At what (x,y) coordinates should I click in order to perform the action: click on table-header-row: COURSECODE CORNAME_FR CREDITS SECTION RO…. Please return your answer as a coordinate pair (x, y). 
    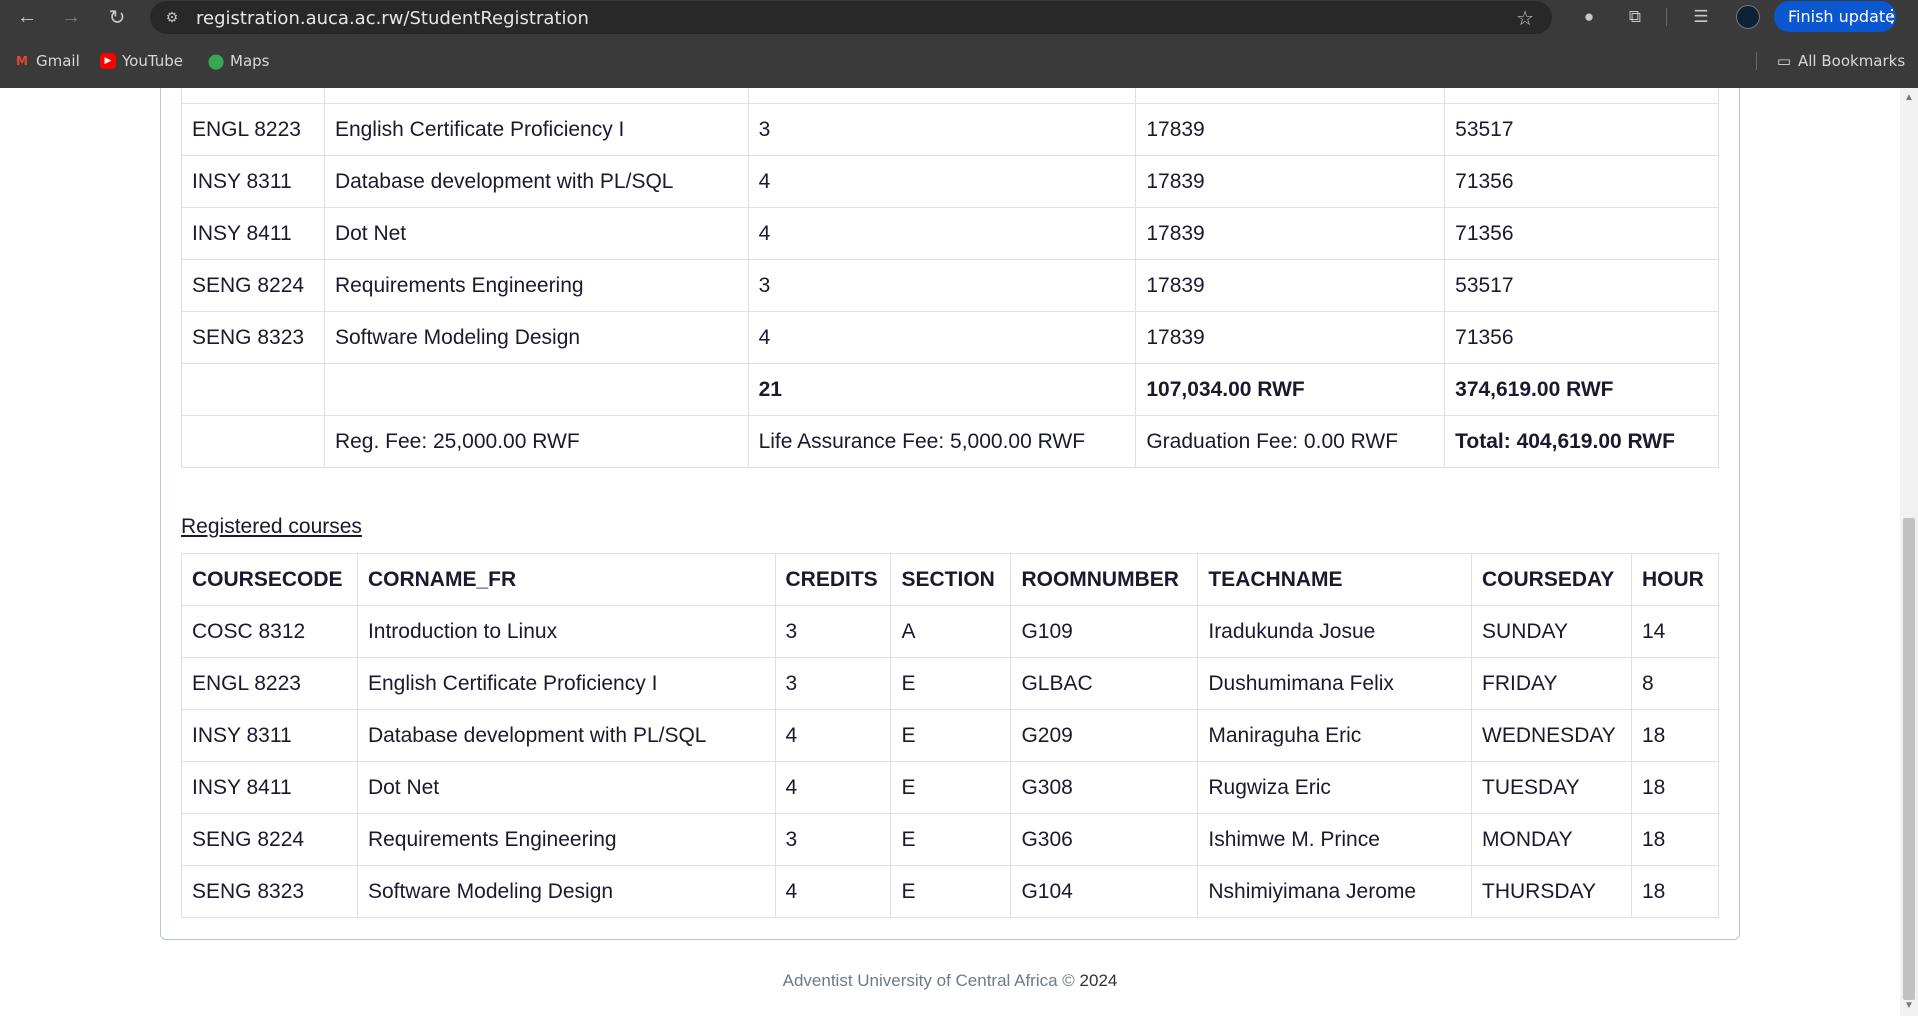
    Looking at the image, I should click on (950, 579).